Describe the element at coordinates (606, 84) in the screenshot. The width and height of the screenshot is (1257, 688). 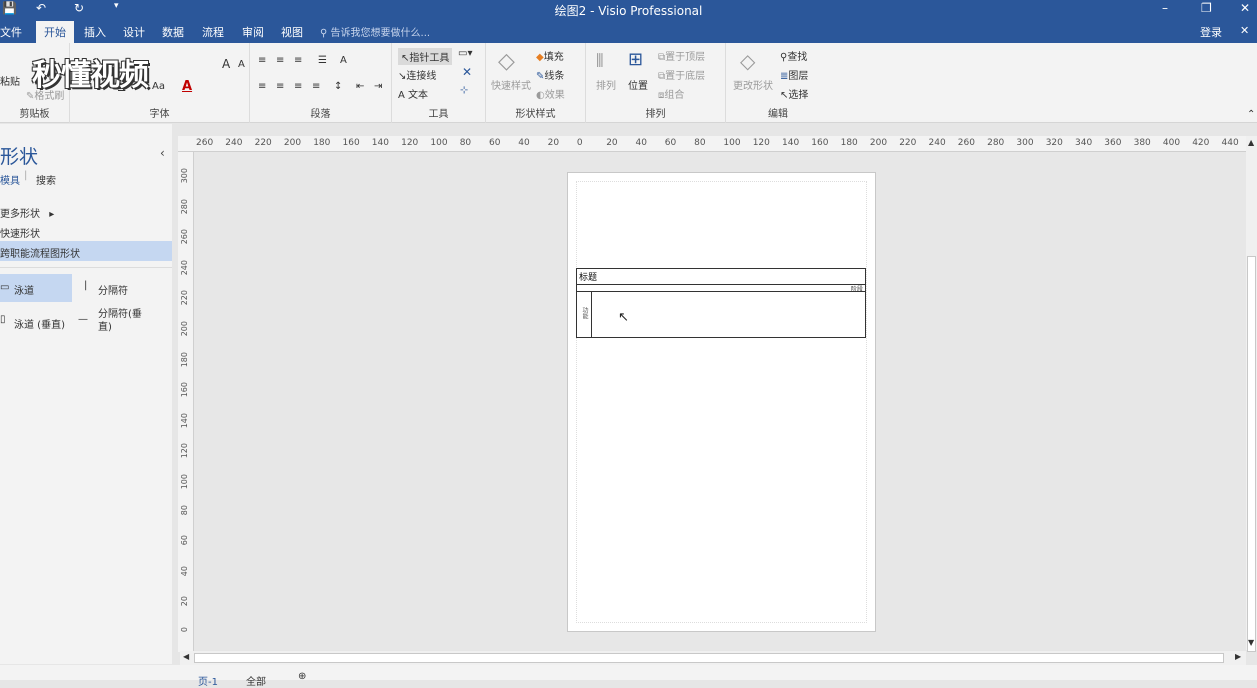
I see `align-shapes-button: 排列` at that location.